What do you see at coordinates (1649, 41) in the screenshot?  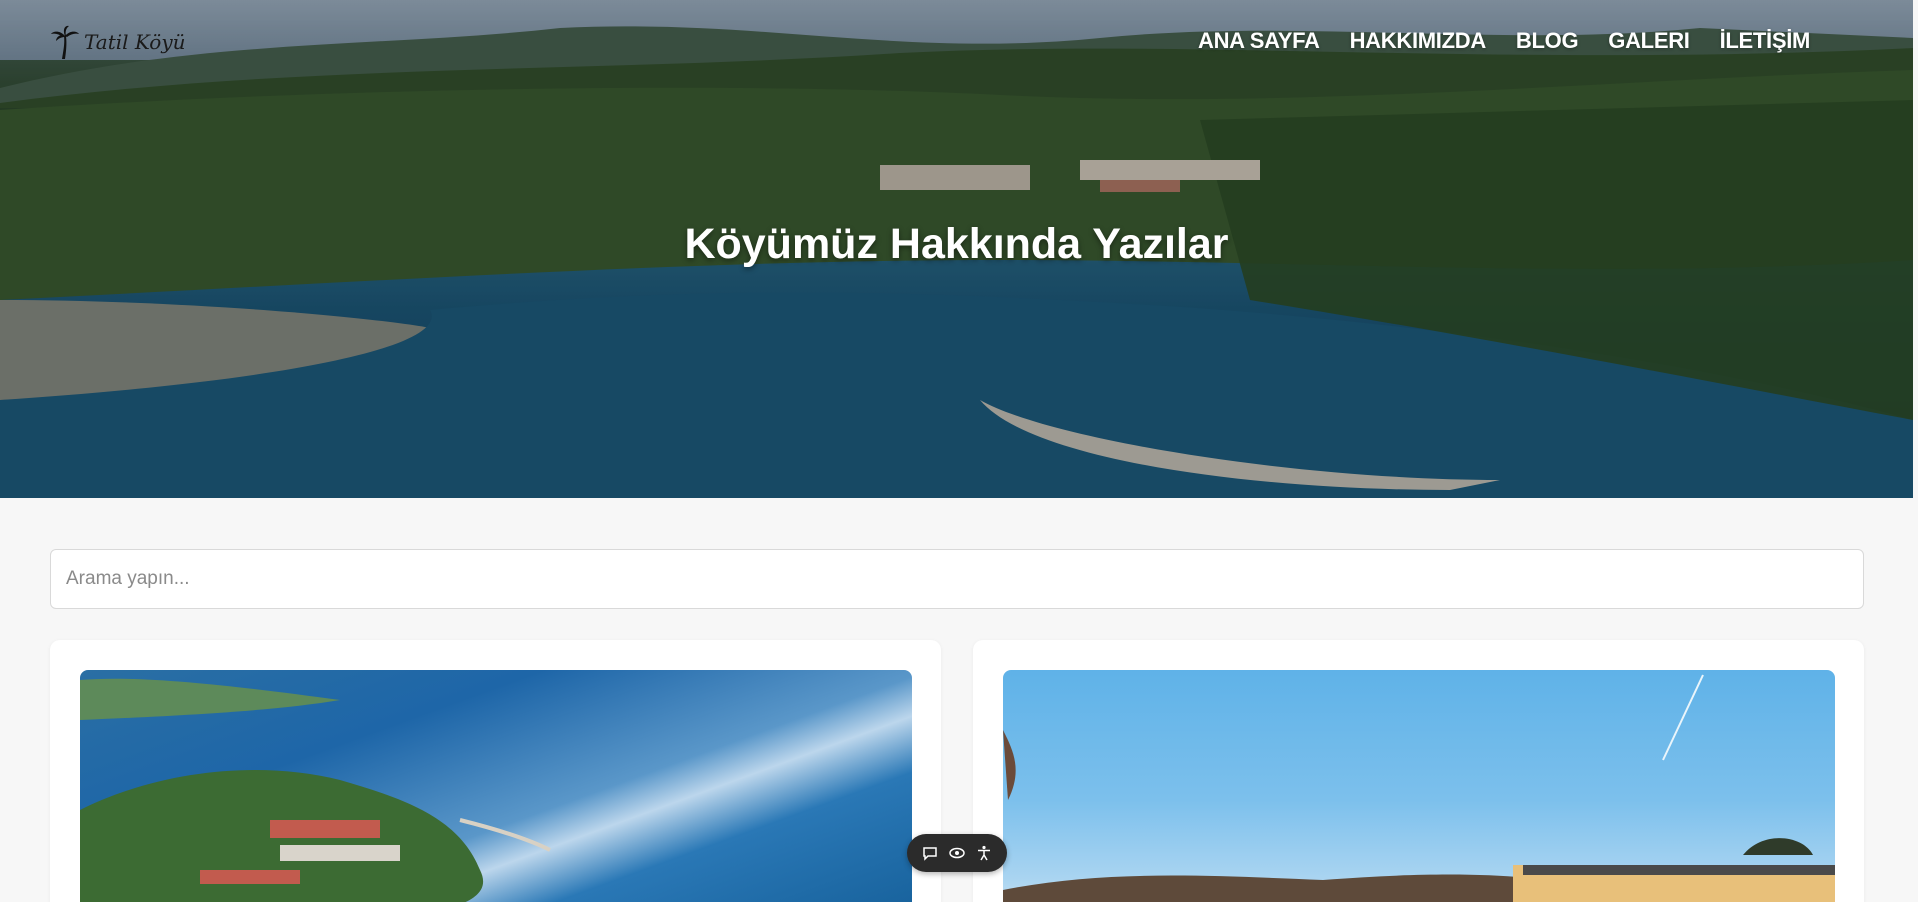 I see `nav-item-gallery: GALERI` at bounding box center [1649, 41].